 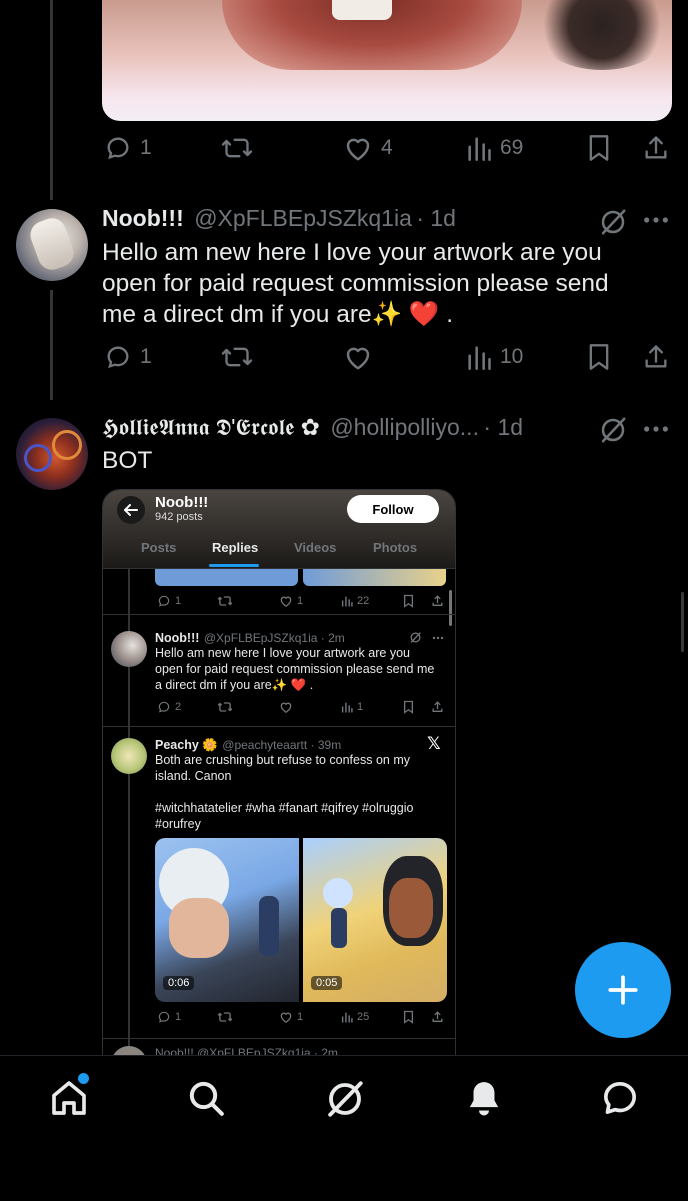 I want to click on tab-posts: Posts, so click(x=158, y=547).